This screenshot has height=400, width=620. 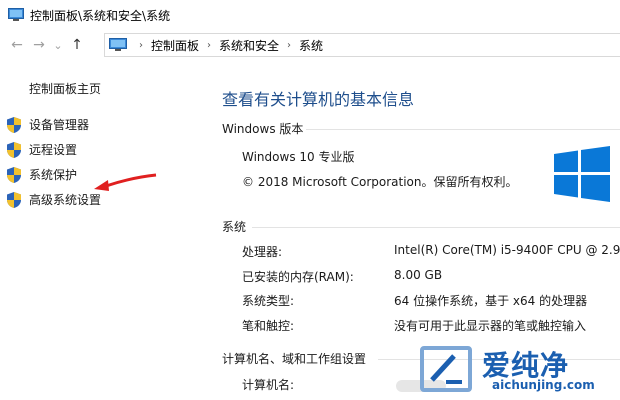 I want to click on ram-value: 8.00 GB, so click(x=418, y=275).